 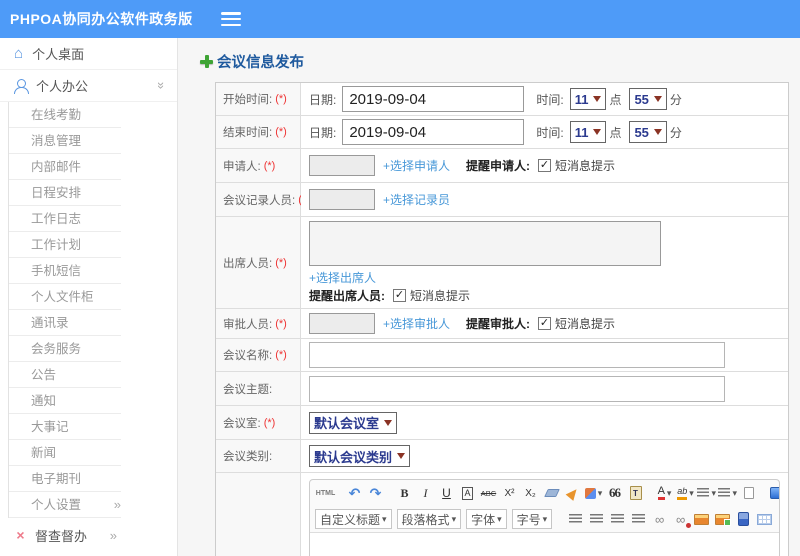 I want to click on unlink-button: ∞, so click(x=681, y=519).